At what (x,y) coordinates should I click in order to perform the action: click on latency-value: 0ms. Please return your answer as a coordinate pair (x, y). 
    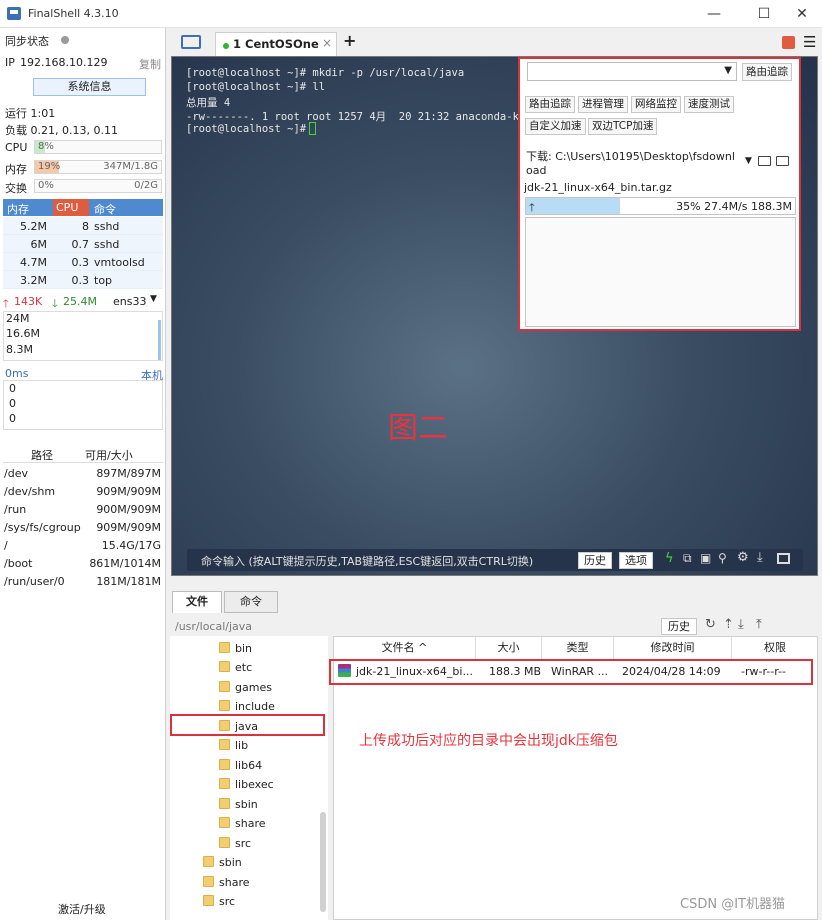
    Looking at the image, I should click on (17, 373).